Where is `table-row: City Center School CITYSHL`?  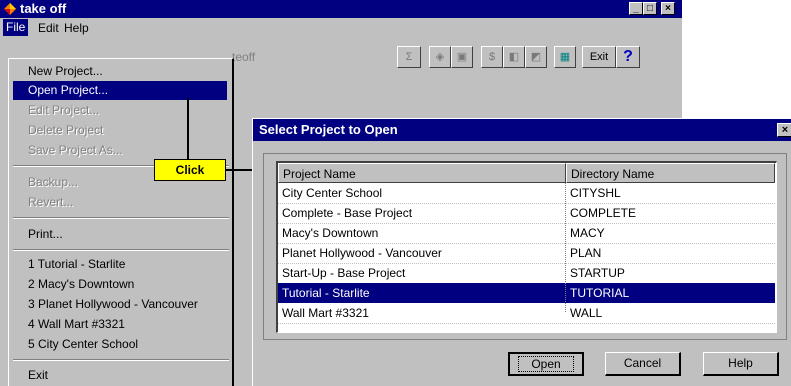 table-row: City Center School CITYSHL is located at coordinates (526, 193).